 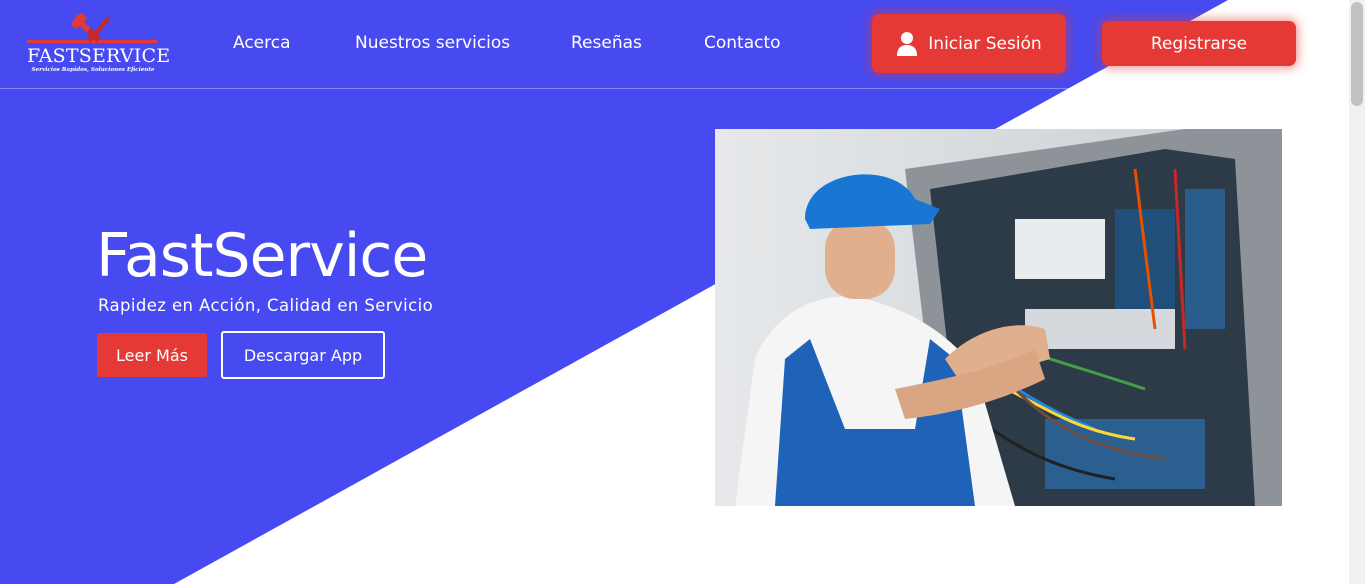 I want to click on download-app-button: Descargar App, so click(x=303, y=355).